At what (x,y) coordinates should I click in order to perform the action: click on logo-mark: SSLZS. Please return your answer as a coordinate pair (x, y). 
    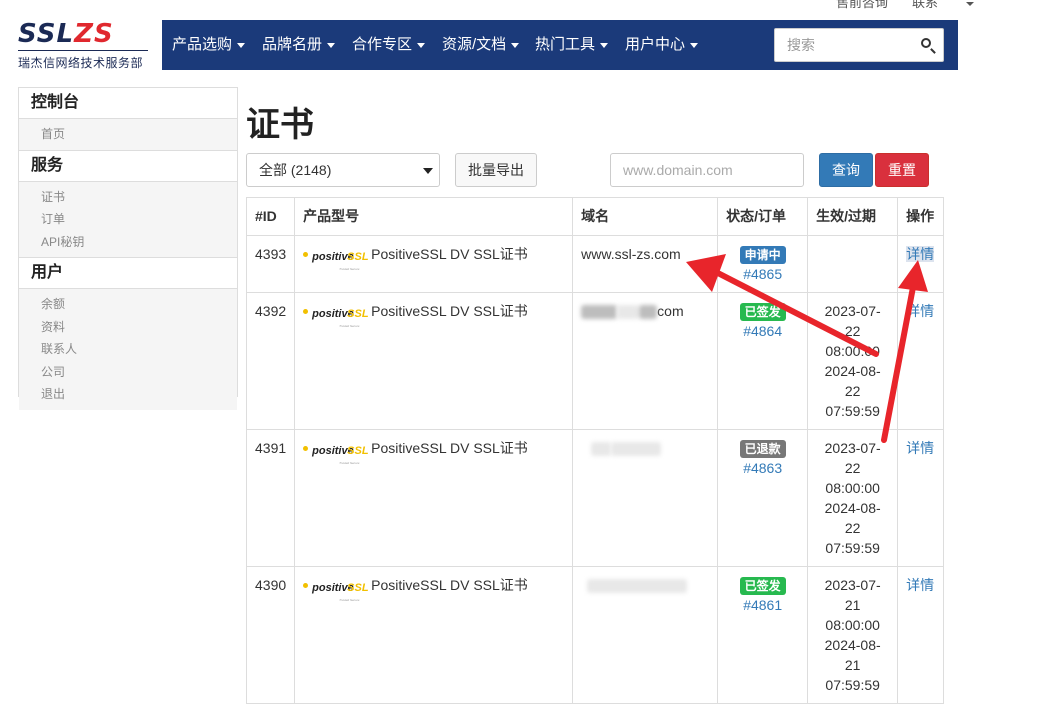
    Looking at the image, I should click on (83, 34).